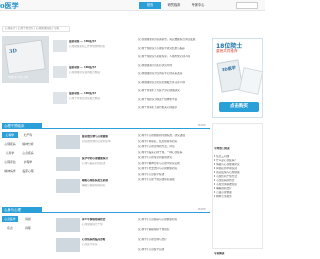 The height and width of the screenshot is (259, 320). Describe the element at coordinates (10, 219) in the screenshot. I see `category-item: 心身医学` at that location.